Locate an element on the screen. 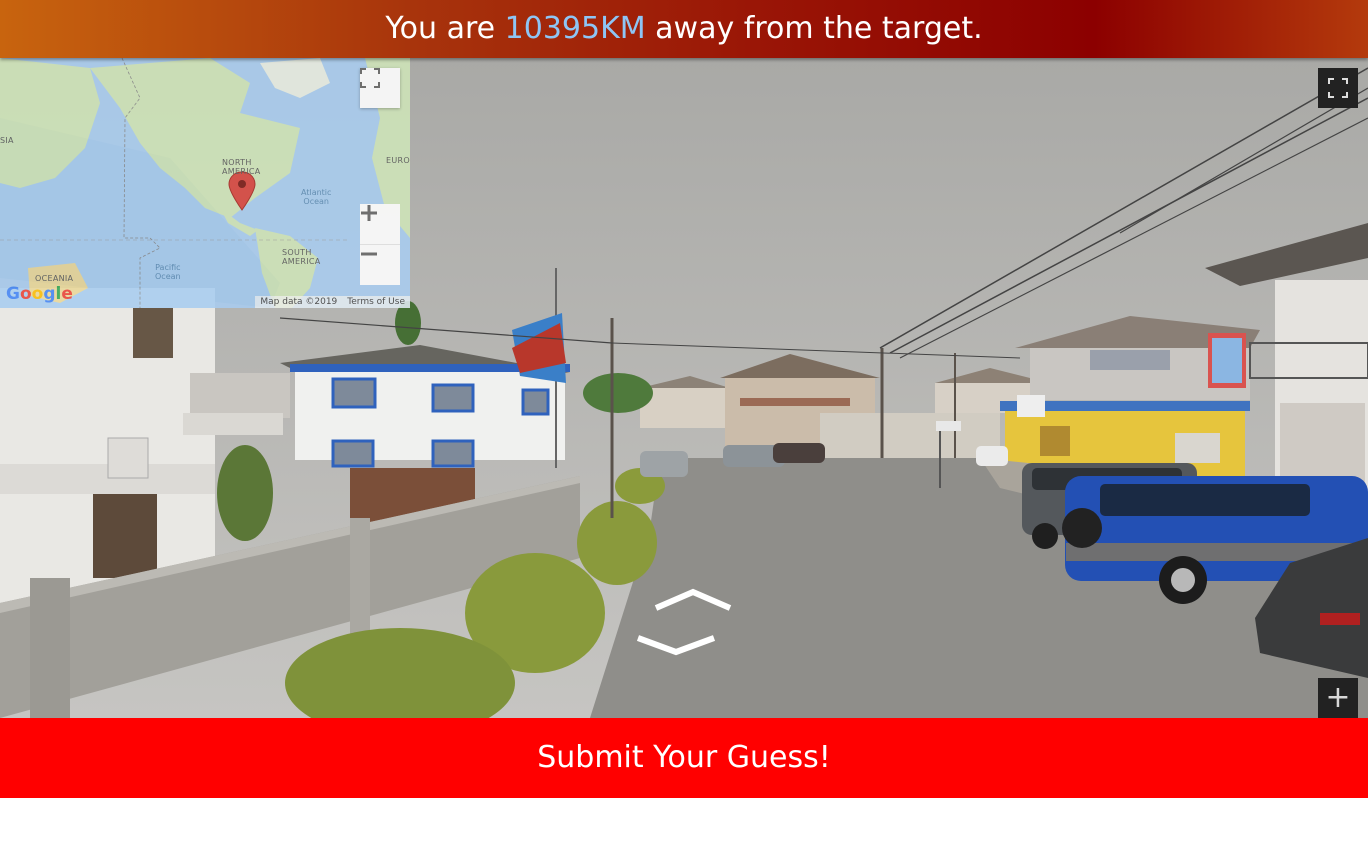 The width and height of the screenshot is (1368, 857). map-fullscreen-button is located at coordinates (380, 88).